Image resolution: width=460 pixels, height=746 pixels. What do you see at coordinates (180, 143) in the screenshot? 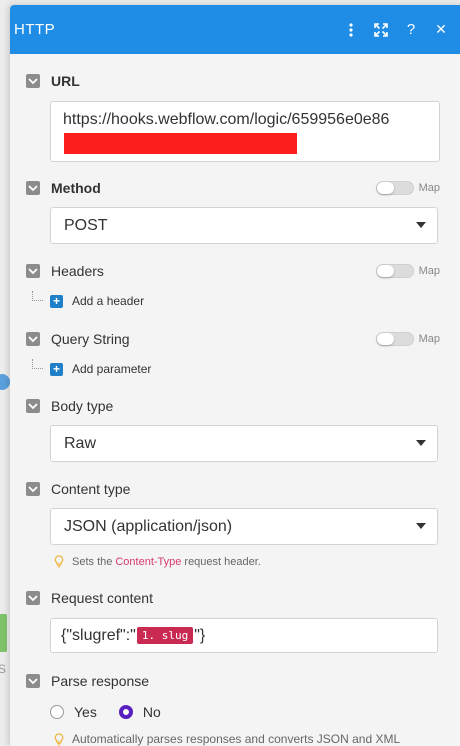
I see `redaction-box` at bounding box center [180, 143].